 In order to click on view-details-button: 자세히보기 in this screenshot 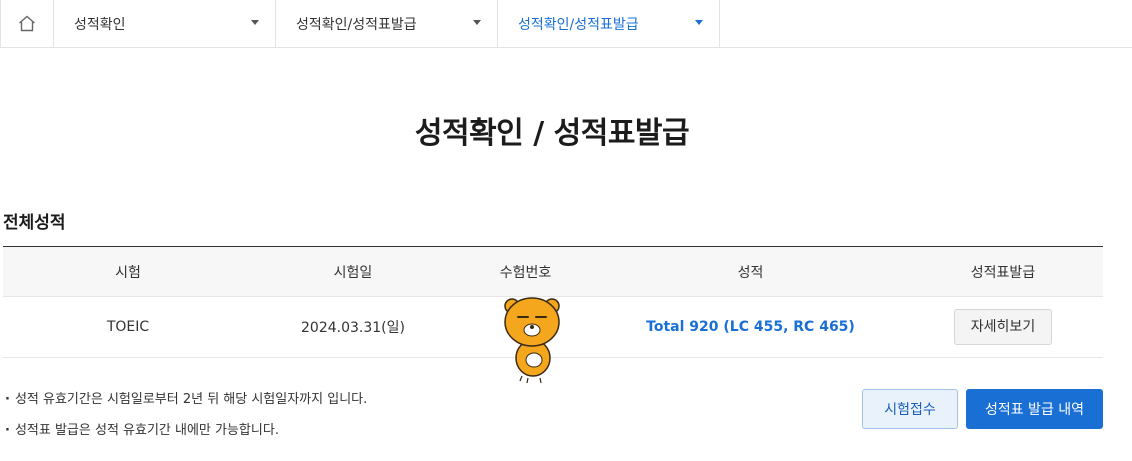, I will do `click(1003, 327)`.